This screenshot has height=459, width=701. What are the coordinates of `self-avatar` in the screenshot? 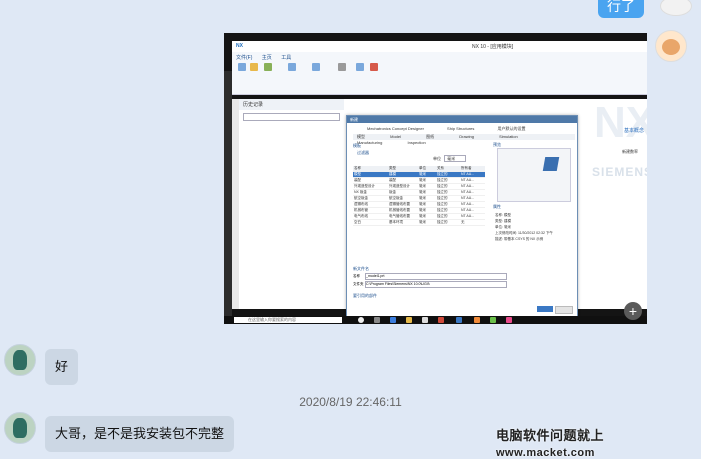 It's located at (676, 8).